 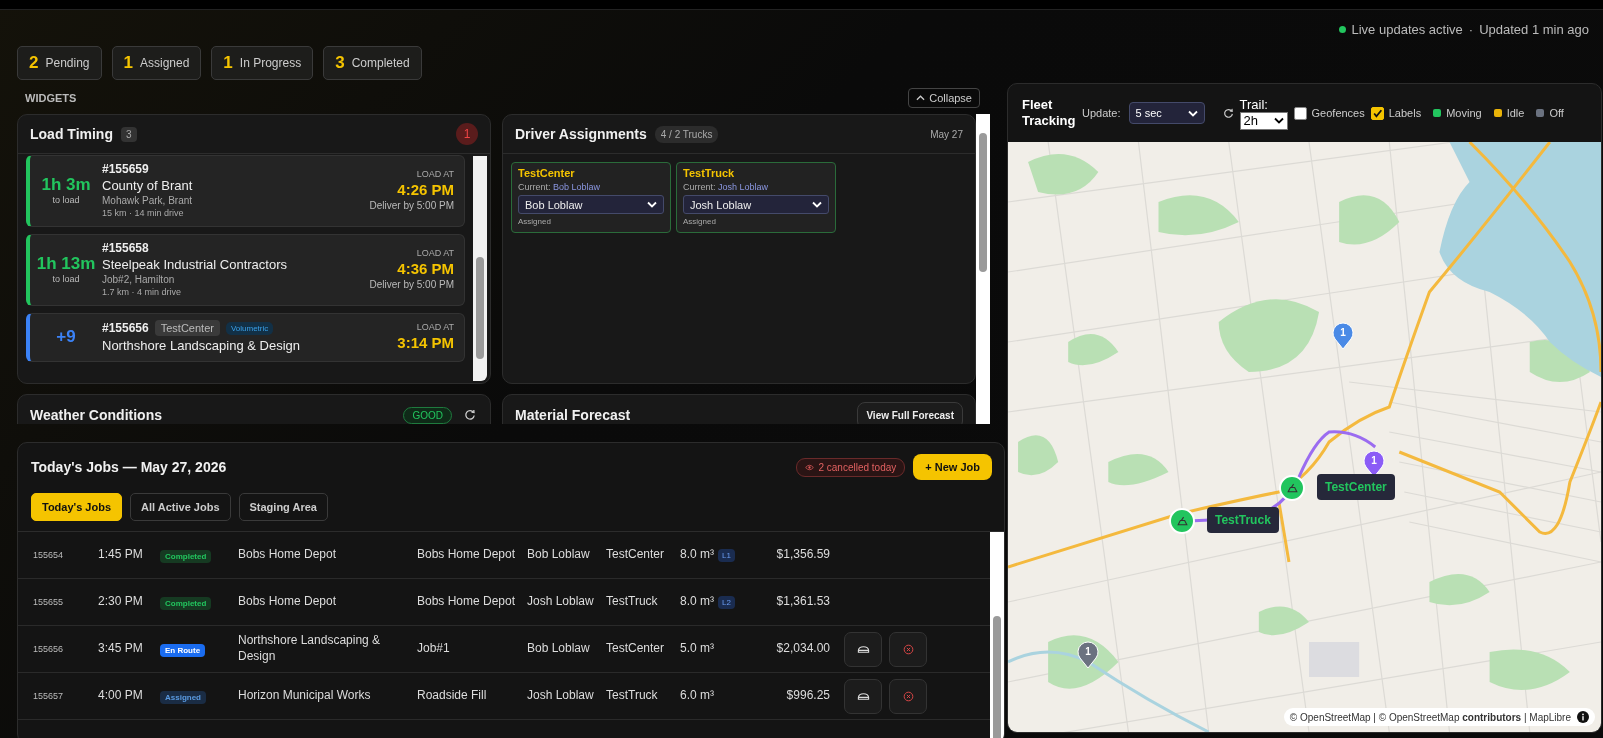 I want to click on jobs-tab: Today's Jobs, so click(x=77, y=507).